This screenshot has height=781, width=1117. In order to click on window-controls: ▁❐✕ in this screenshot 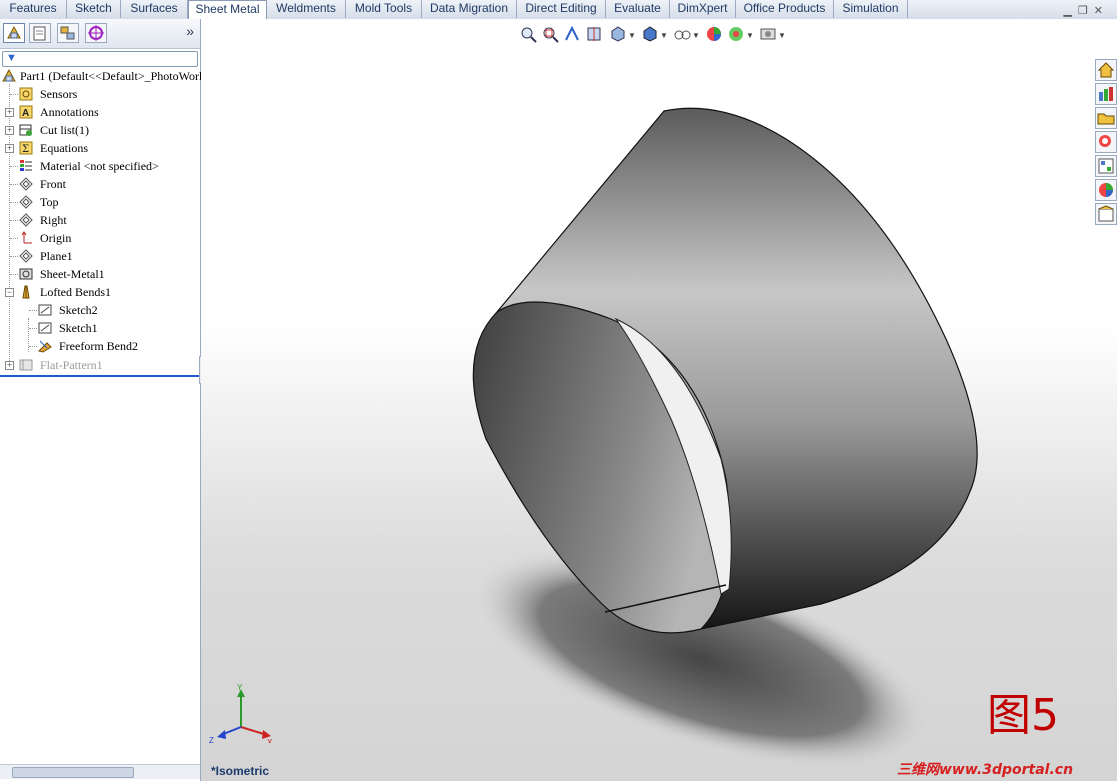, I will do `click(1086, 10)`.